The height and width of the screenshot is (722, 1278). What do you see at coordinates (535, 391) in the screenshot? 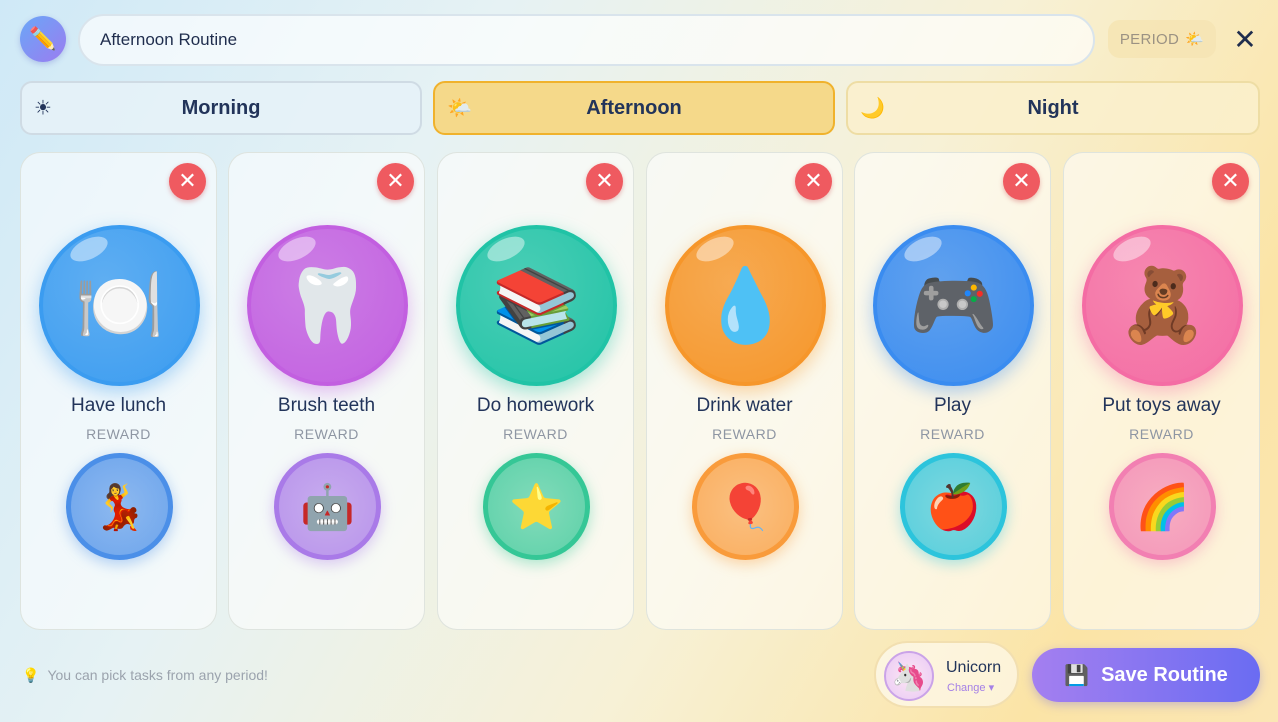
I see `task-card: ✕ 📚 Do homework REWARD ⭐` at bounding box center [535, 391].